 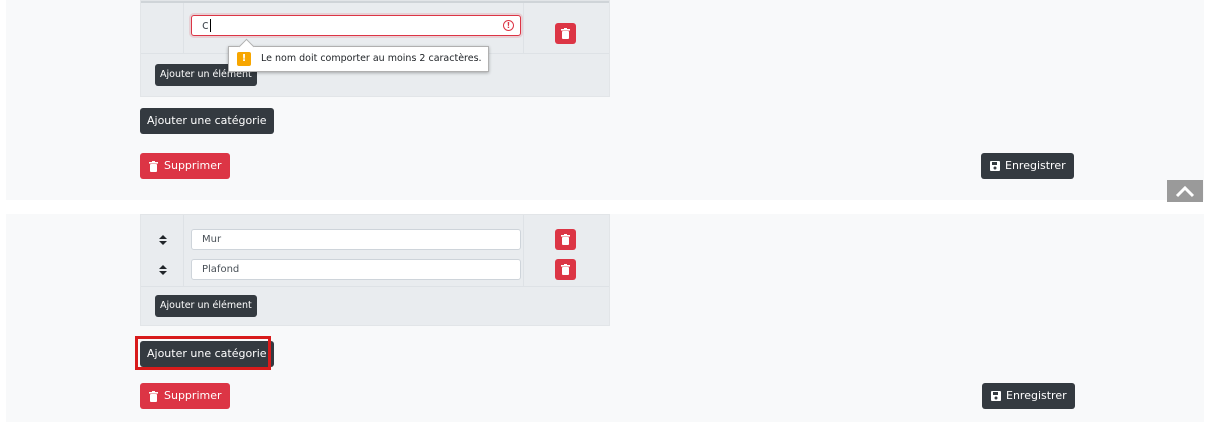 What do you see at coordinates (221, 269) in the screenshot?
I see `item-name-value: Plafond` at bounding box center [221, 269].